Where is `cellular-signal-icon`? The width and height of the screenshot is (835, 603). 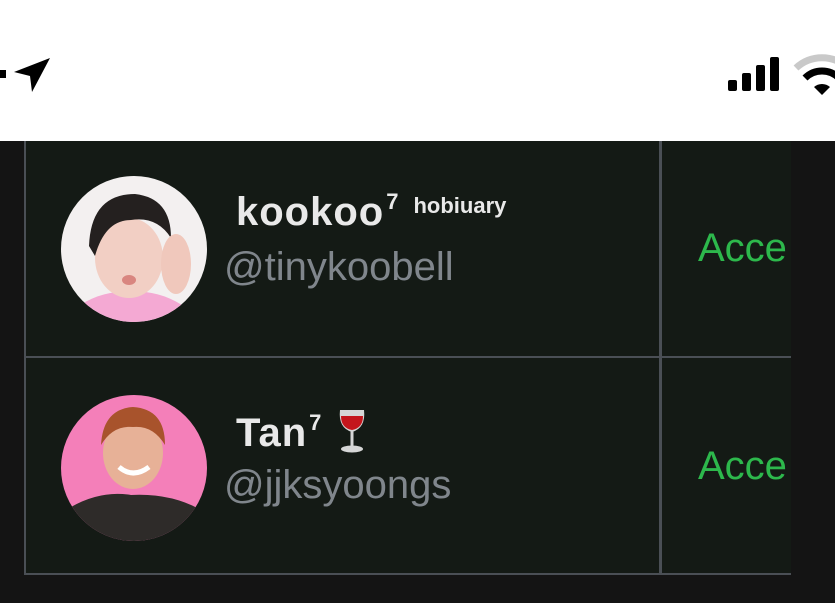
cellular-signal-icon is located at coordinates (753, 74).